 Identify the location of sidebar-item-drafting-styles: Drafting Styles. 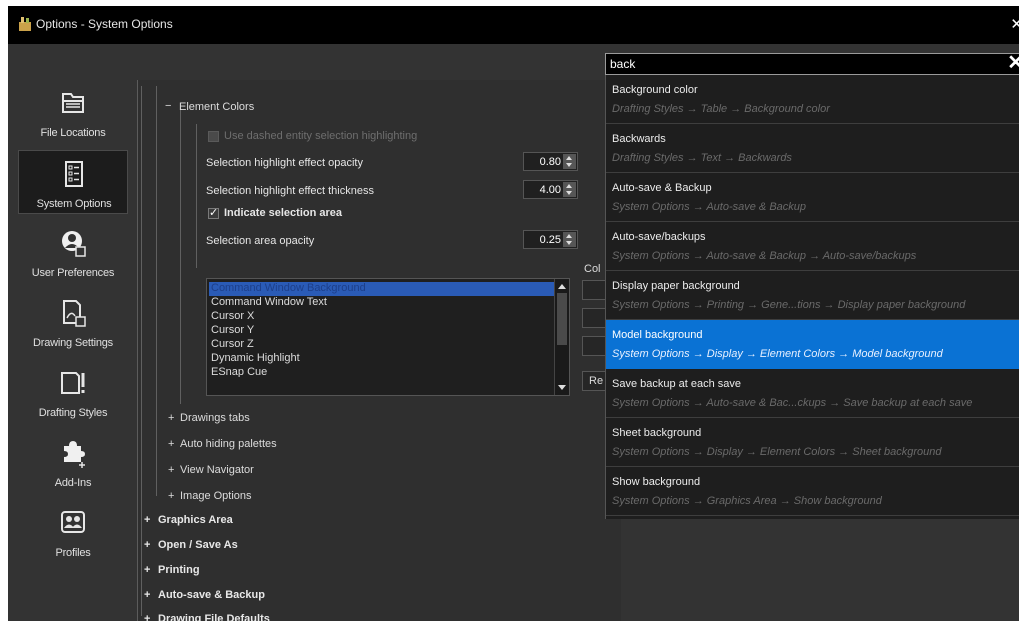
(73, 392).